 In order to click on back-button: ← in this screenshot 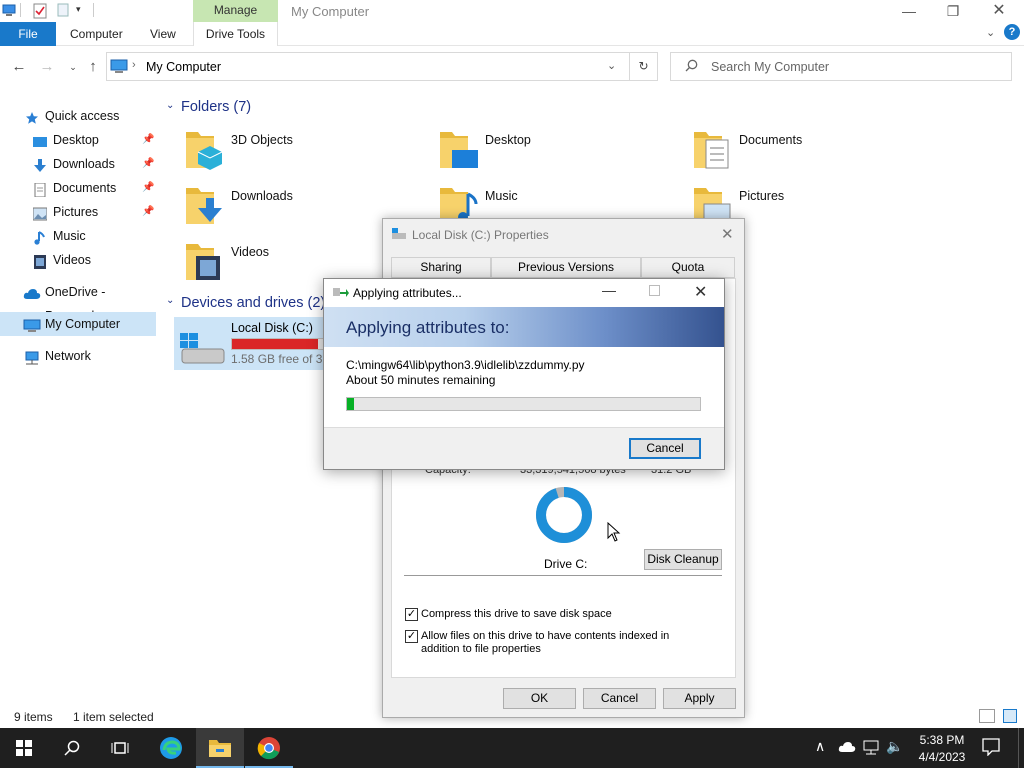, I will do `click(19, 67)`.